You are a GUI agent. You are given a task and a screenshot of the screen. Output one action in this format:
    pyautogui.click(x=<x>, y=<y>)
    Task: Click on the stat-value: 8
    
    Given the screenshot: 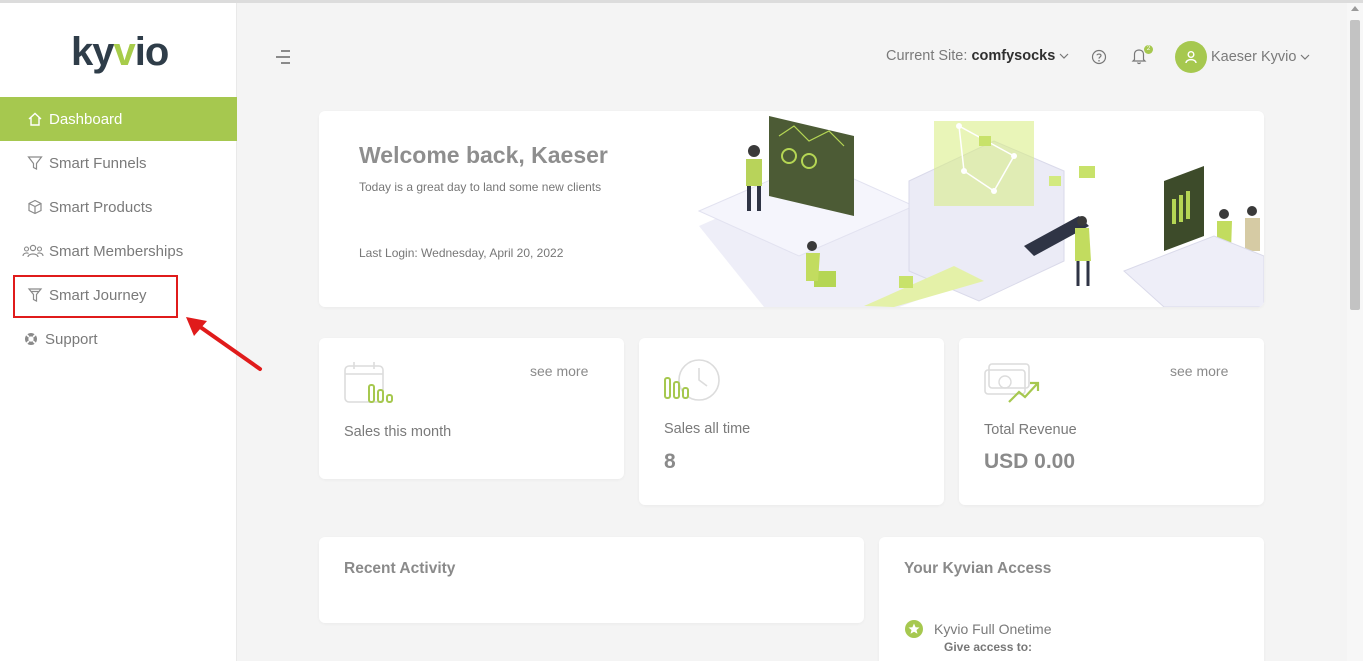 What is the action you would take?
    pyautogui.click(x=670, y=461)
    